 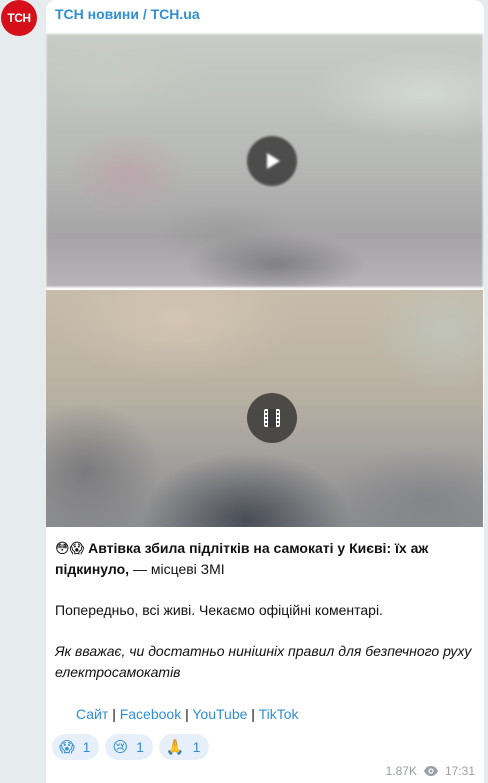 I want to click on film-icon, so click(x=272, y=418).